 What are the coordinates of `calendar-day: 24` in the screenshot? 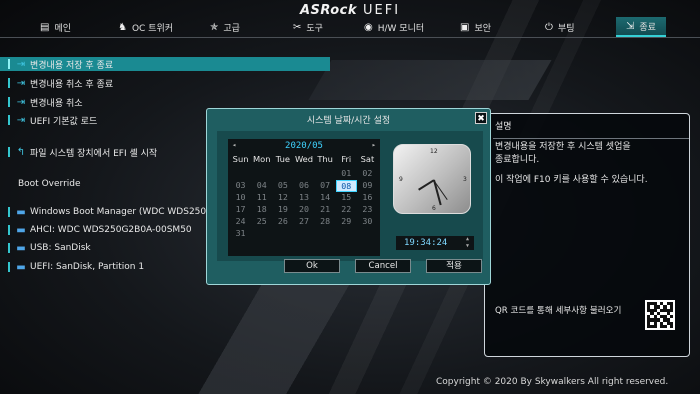 It's located at (240, 222).